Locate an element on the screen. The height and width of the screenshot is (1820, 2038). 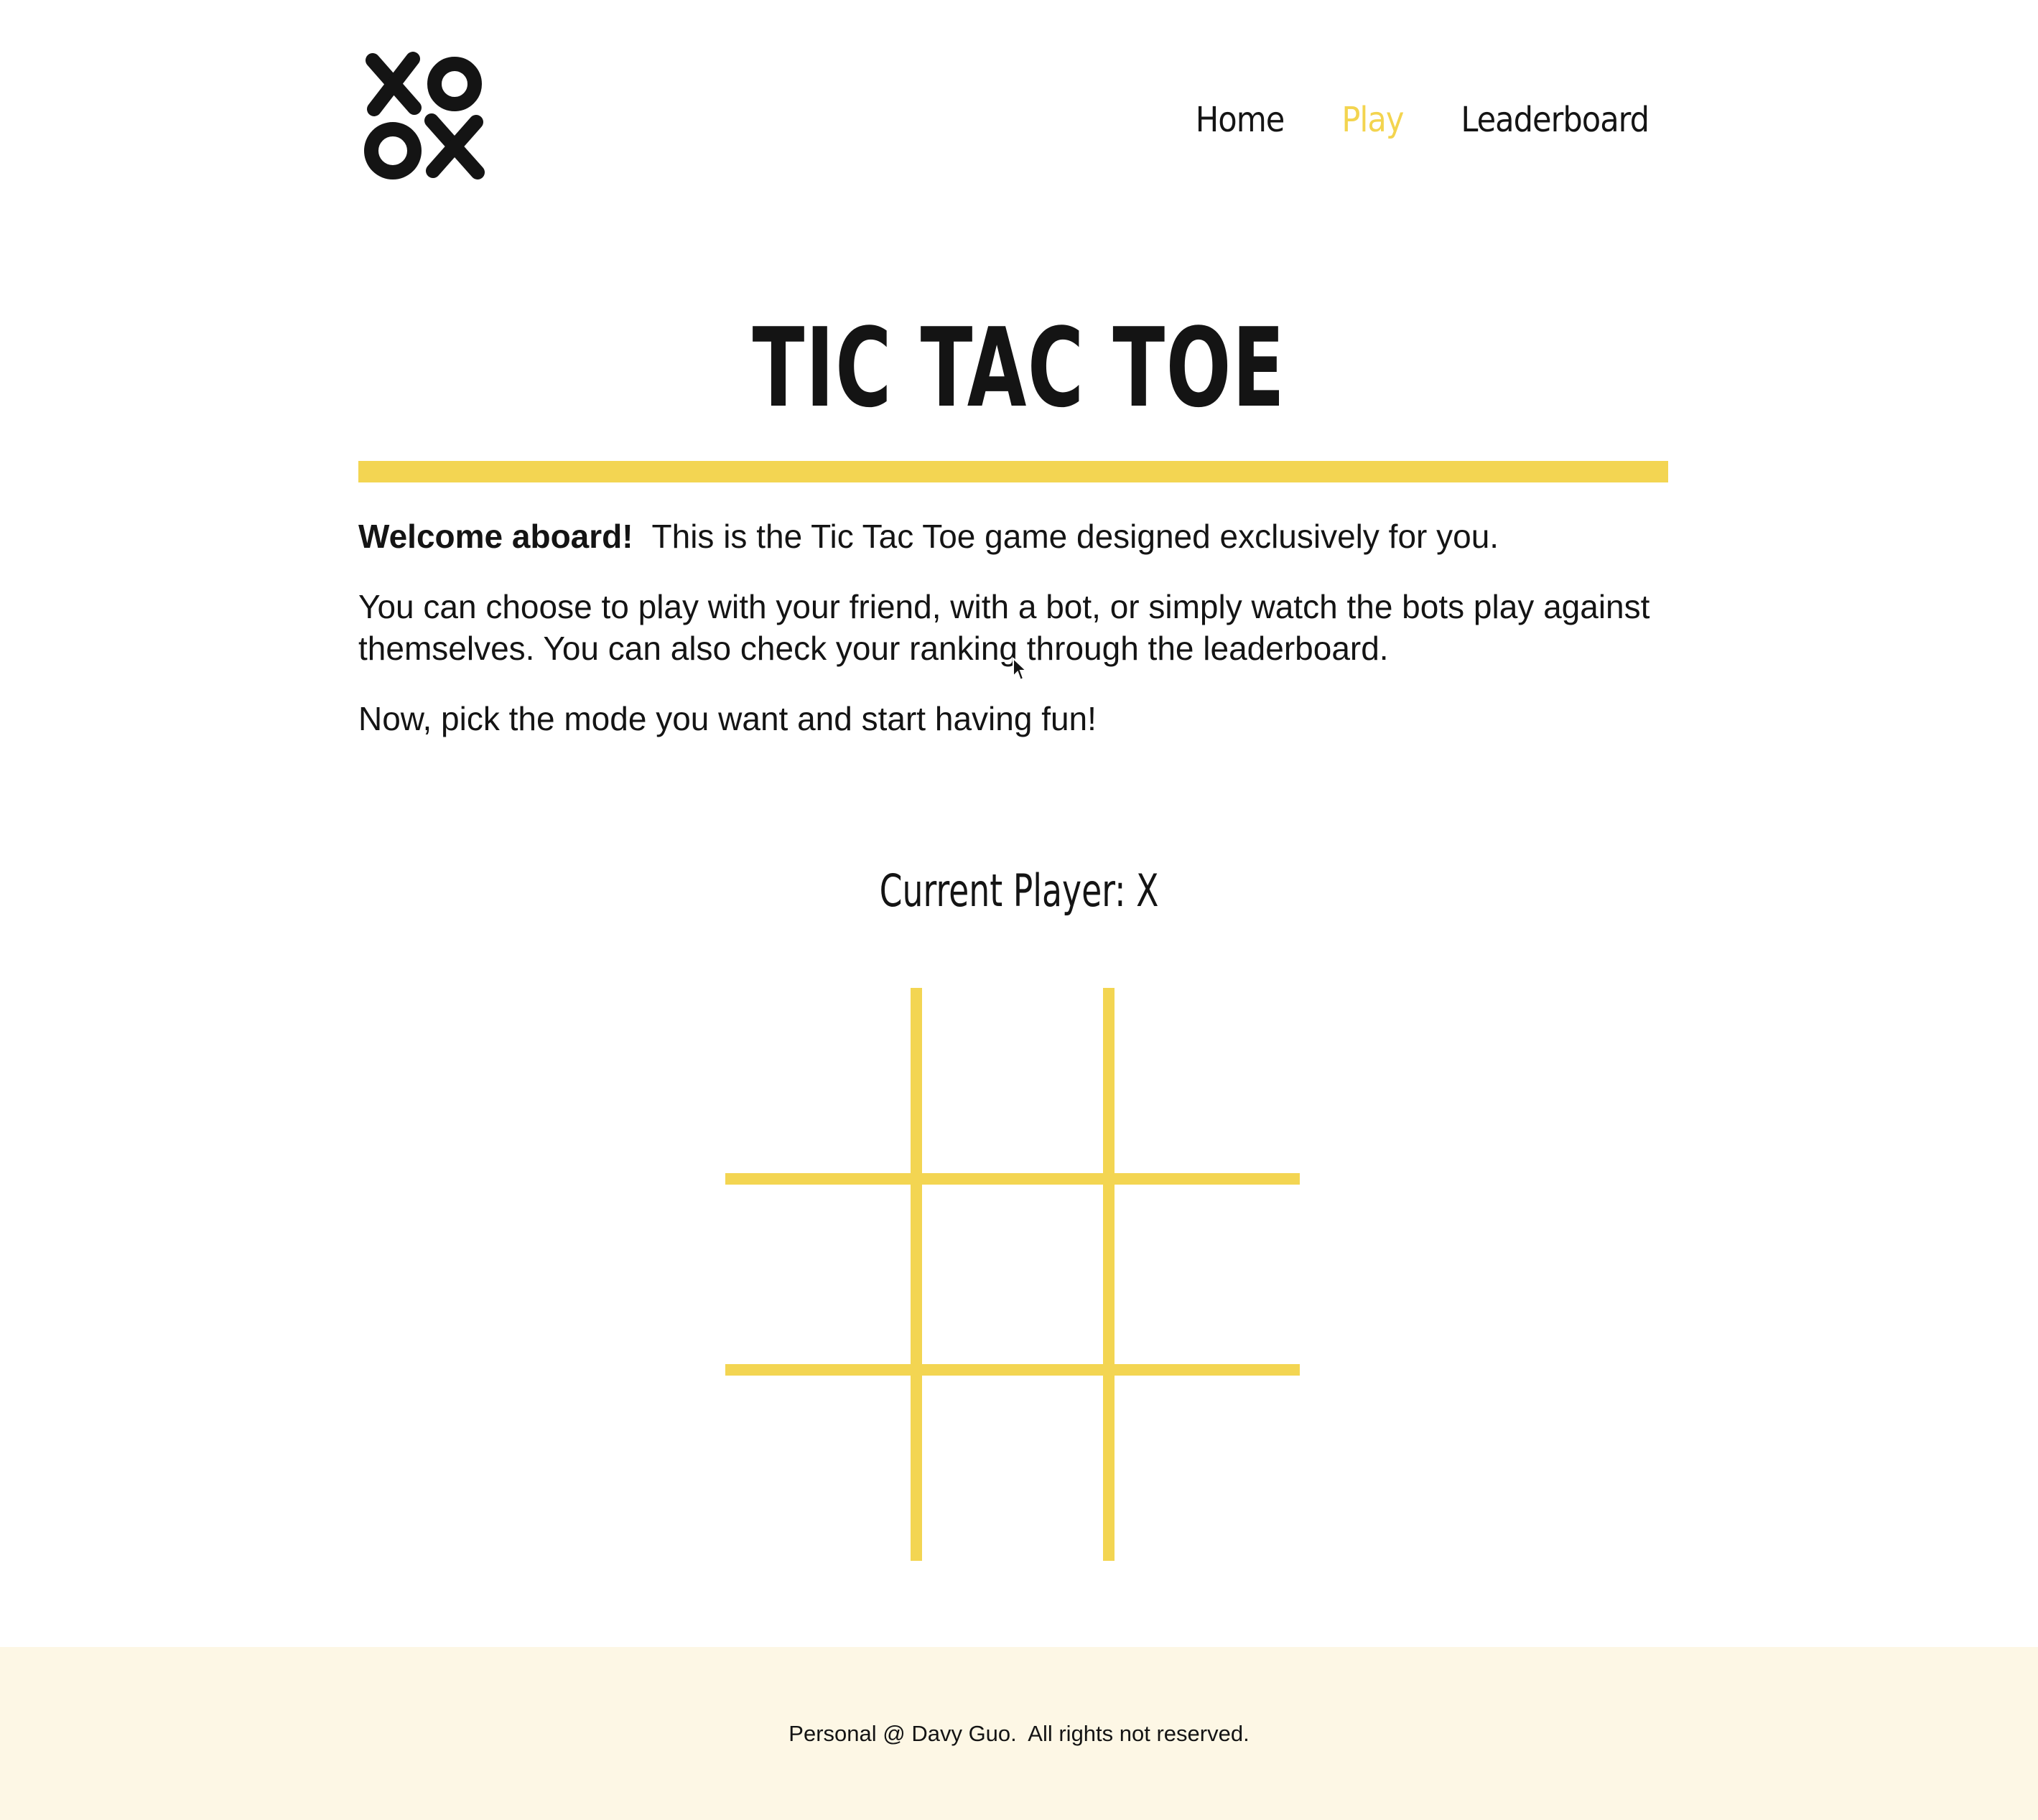
nav-leaderboard-link: Leaderboard is located at coordinates (1555, 120).